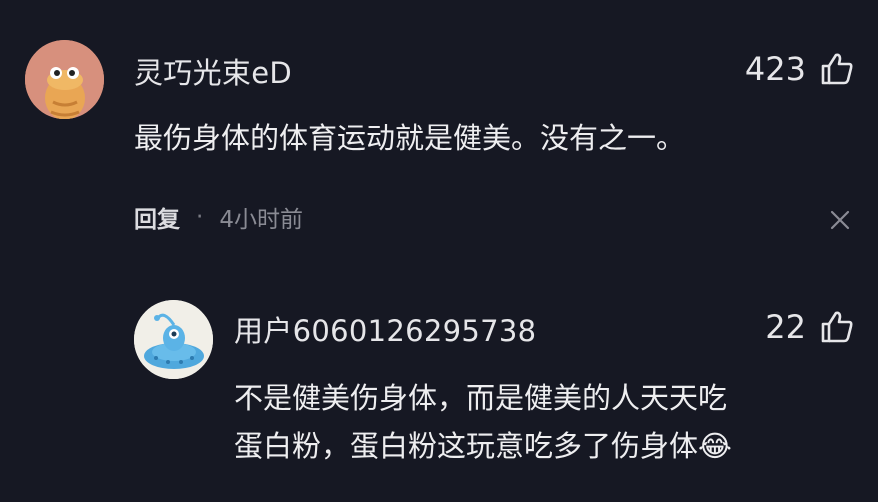 This screenshot has width=878, height=502. What do you see at coordinates (785, 327) in the screenshot?
I see `like-count: 22` at bounding box center [785, 327].